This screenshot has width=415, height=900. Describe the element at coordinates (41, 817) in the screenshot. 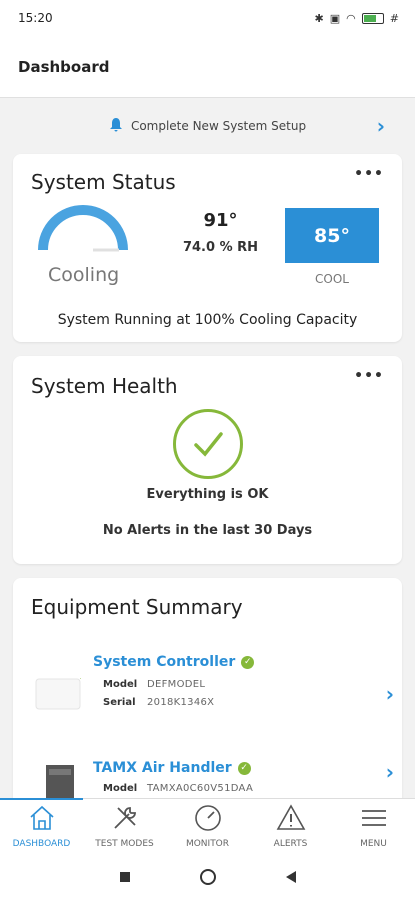

I see `home-icon` at that location.